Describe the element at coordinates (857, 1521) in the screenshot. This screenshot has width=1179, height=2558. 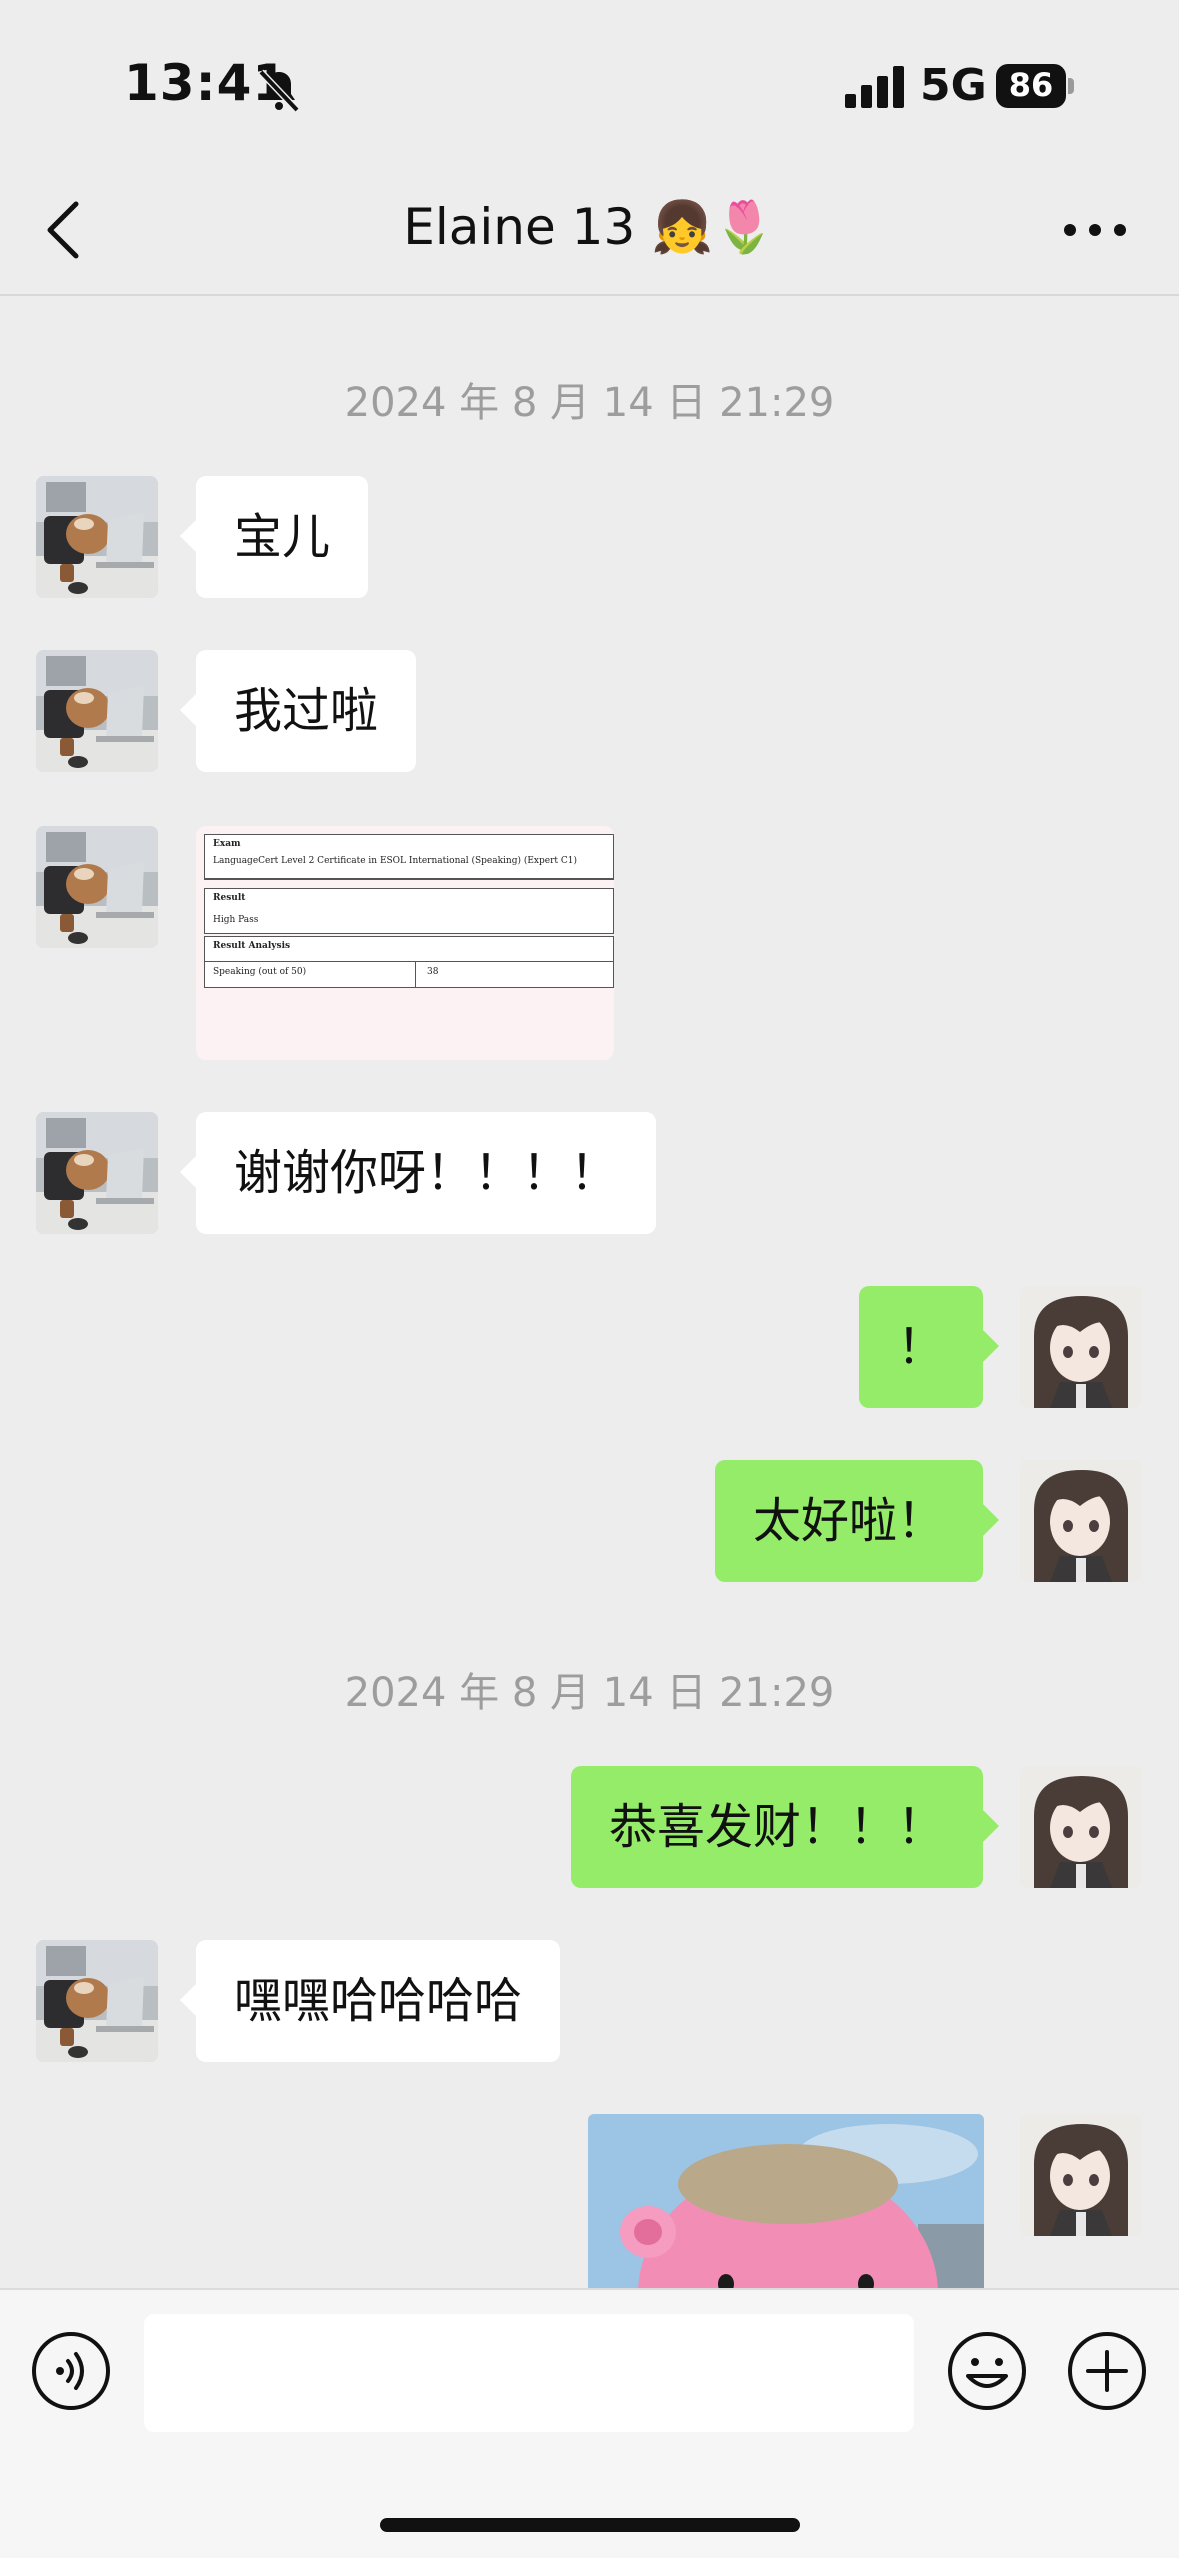
I see `message-bubble-sent: 太好啦！` at that location.